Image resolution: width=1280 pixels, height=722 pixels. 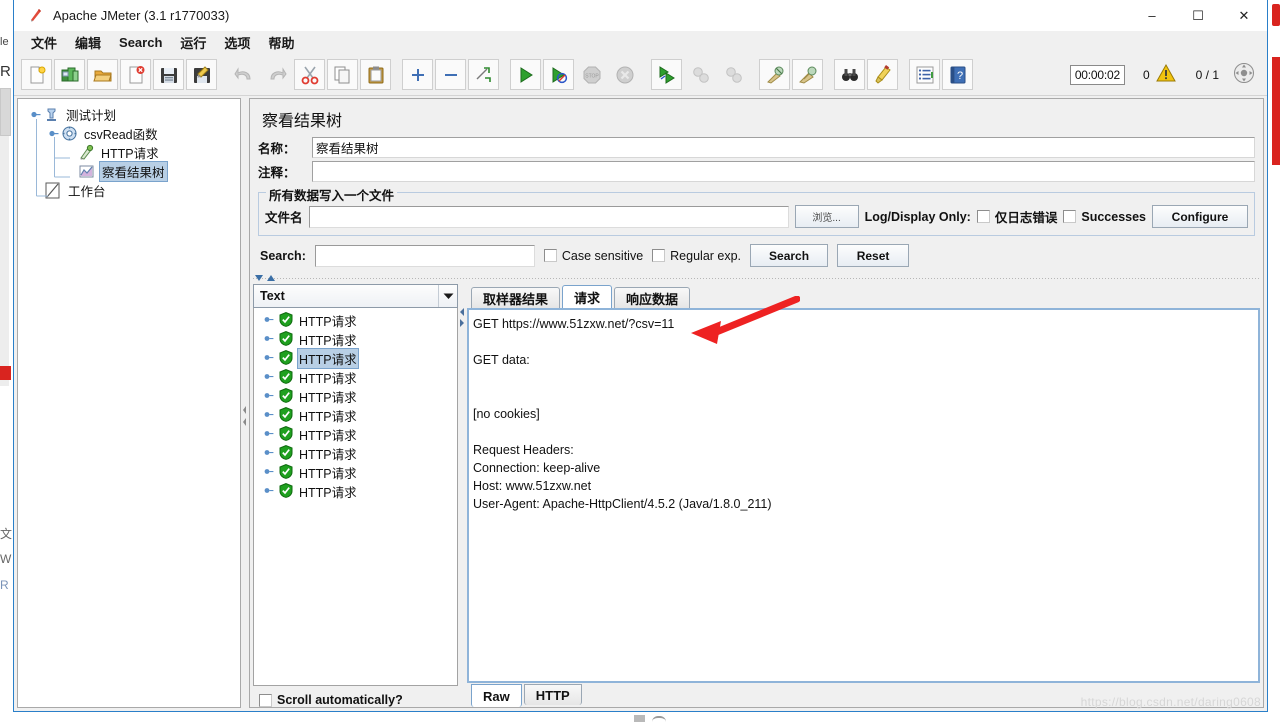 What do you see at coordinates (558, 74) in the screenshot?
I see `start-no-pauses-icon` at bounding box center [558, 74].